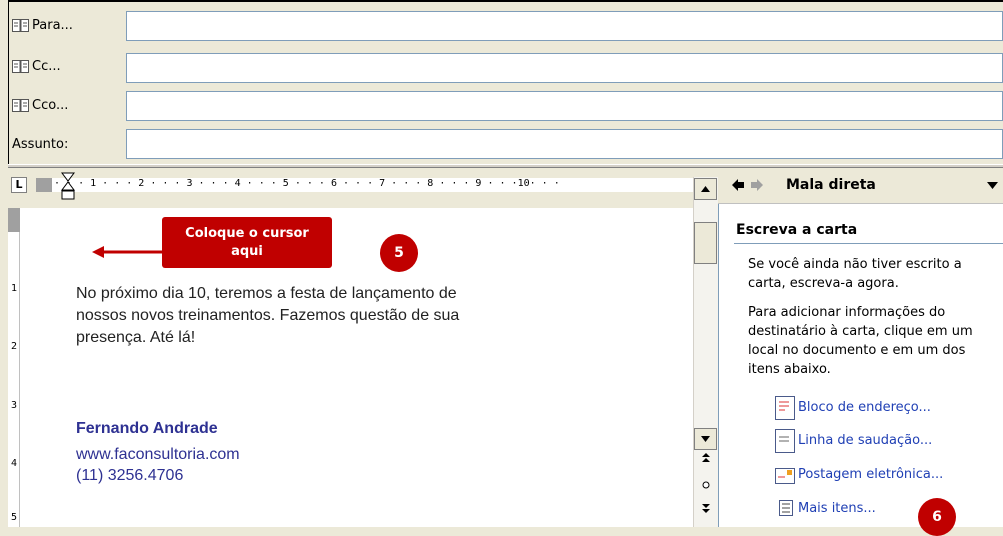 The height and width of the screenshot is (536, 1003). I want to click on signature-phone: (11) 3256.4706, so click(130, 475).